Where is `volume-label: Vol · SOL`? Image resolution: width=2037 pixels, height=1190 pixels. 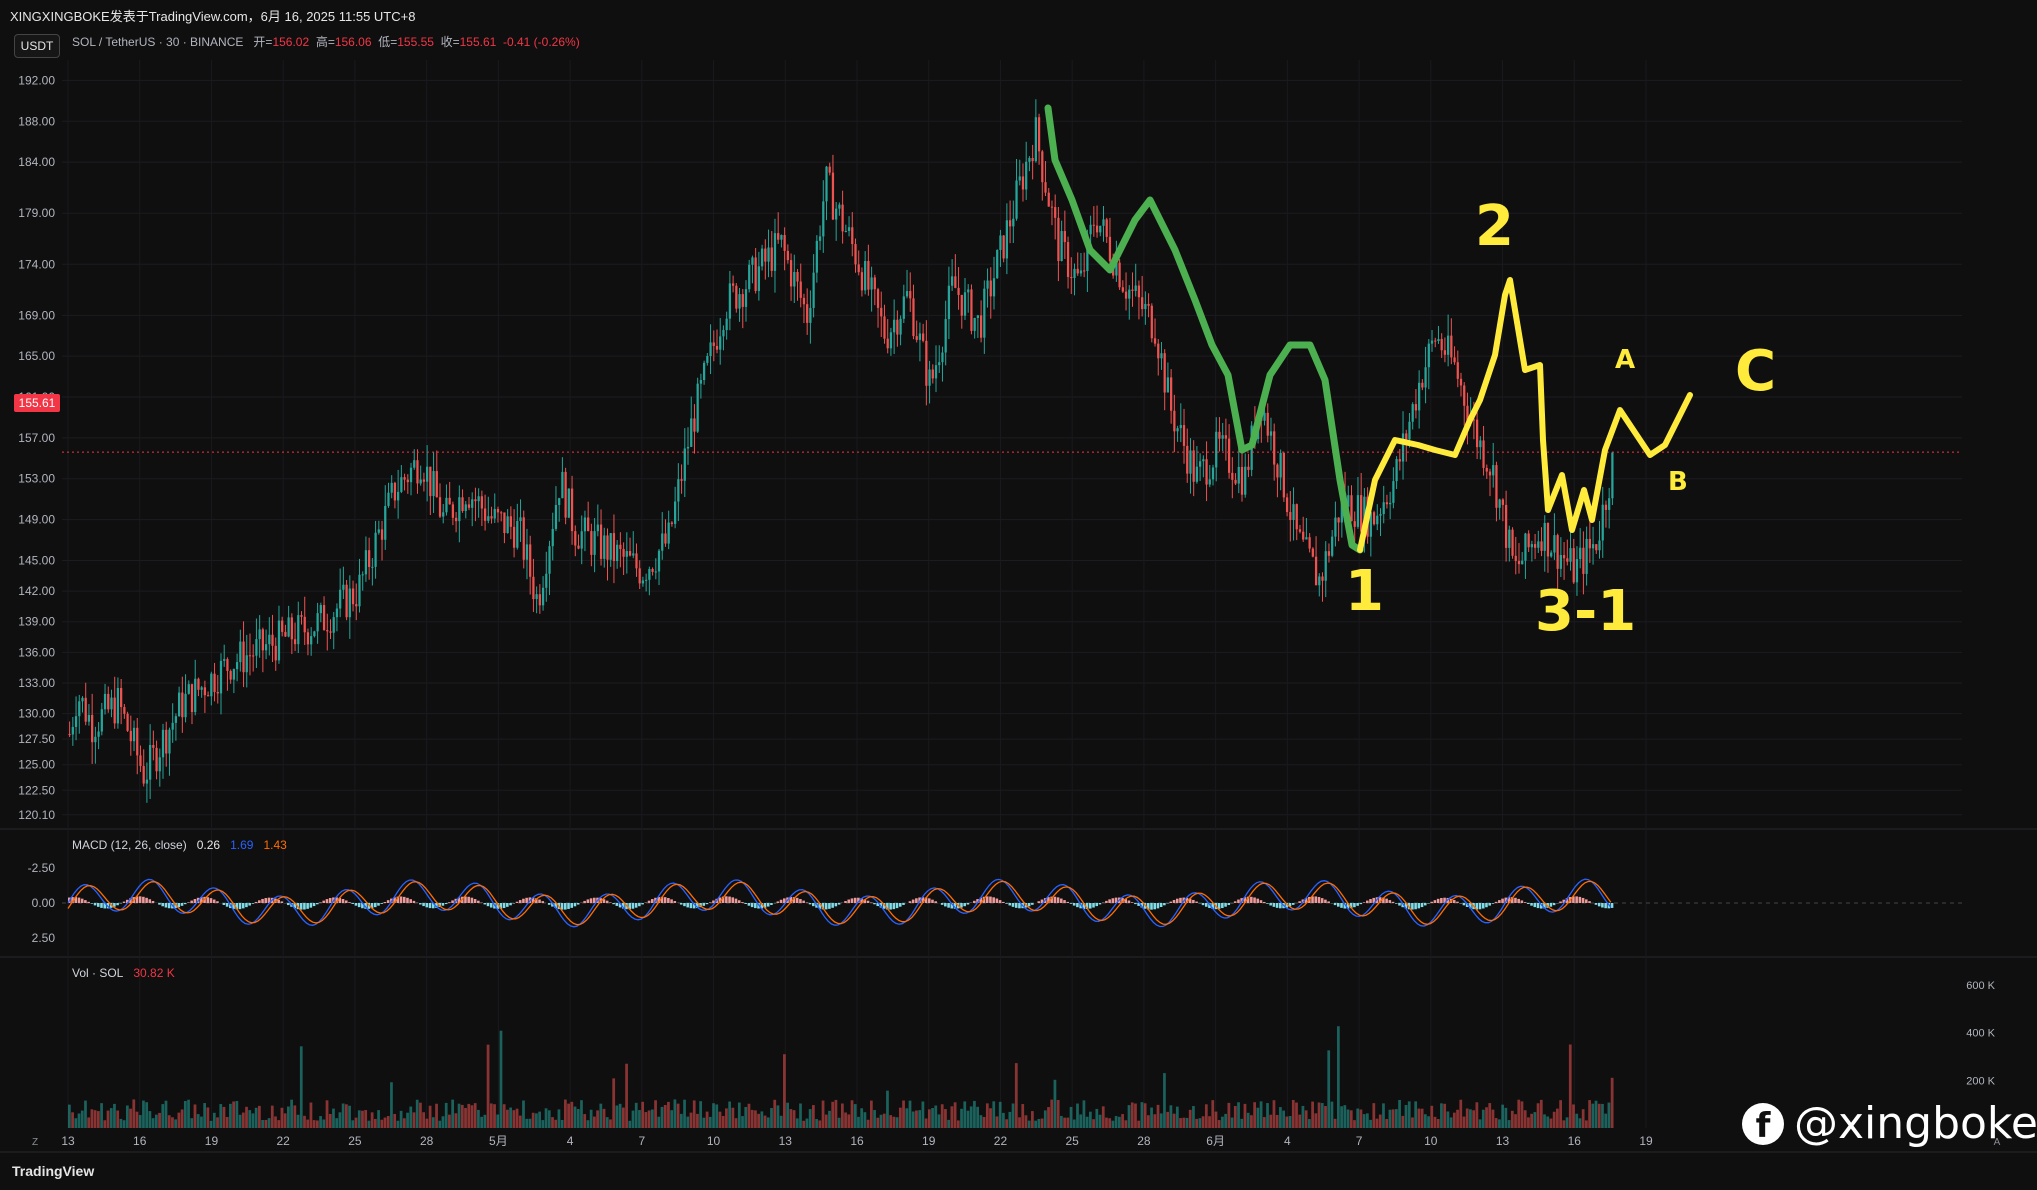
volume-label: Vol · SOL is located at coordinates (97, 973).